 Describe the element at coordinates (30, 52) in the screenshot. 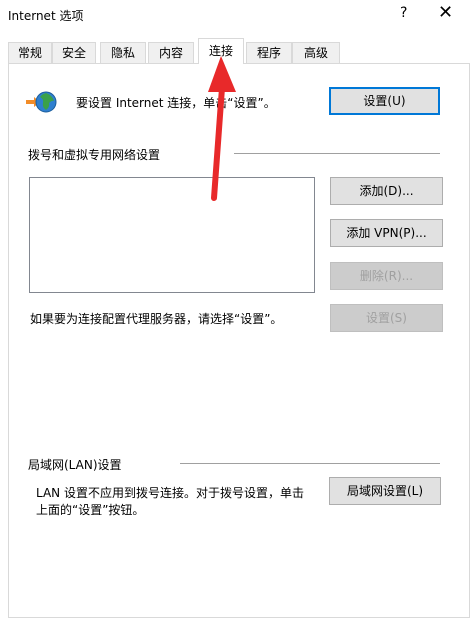

I see `tab-general: 常规` at that location.